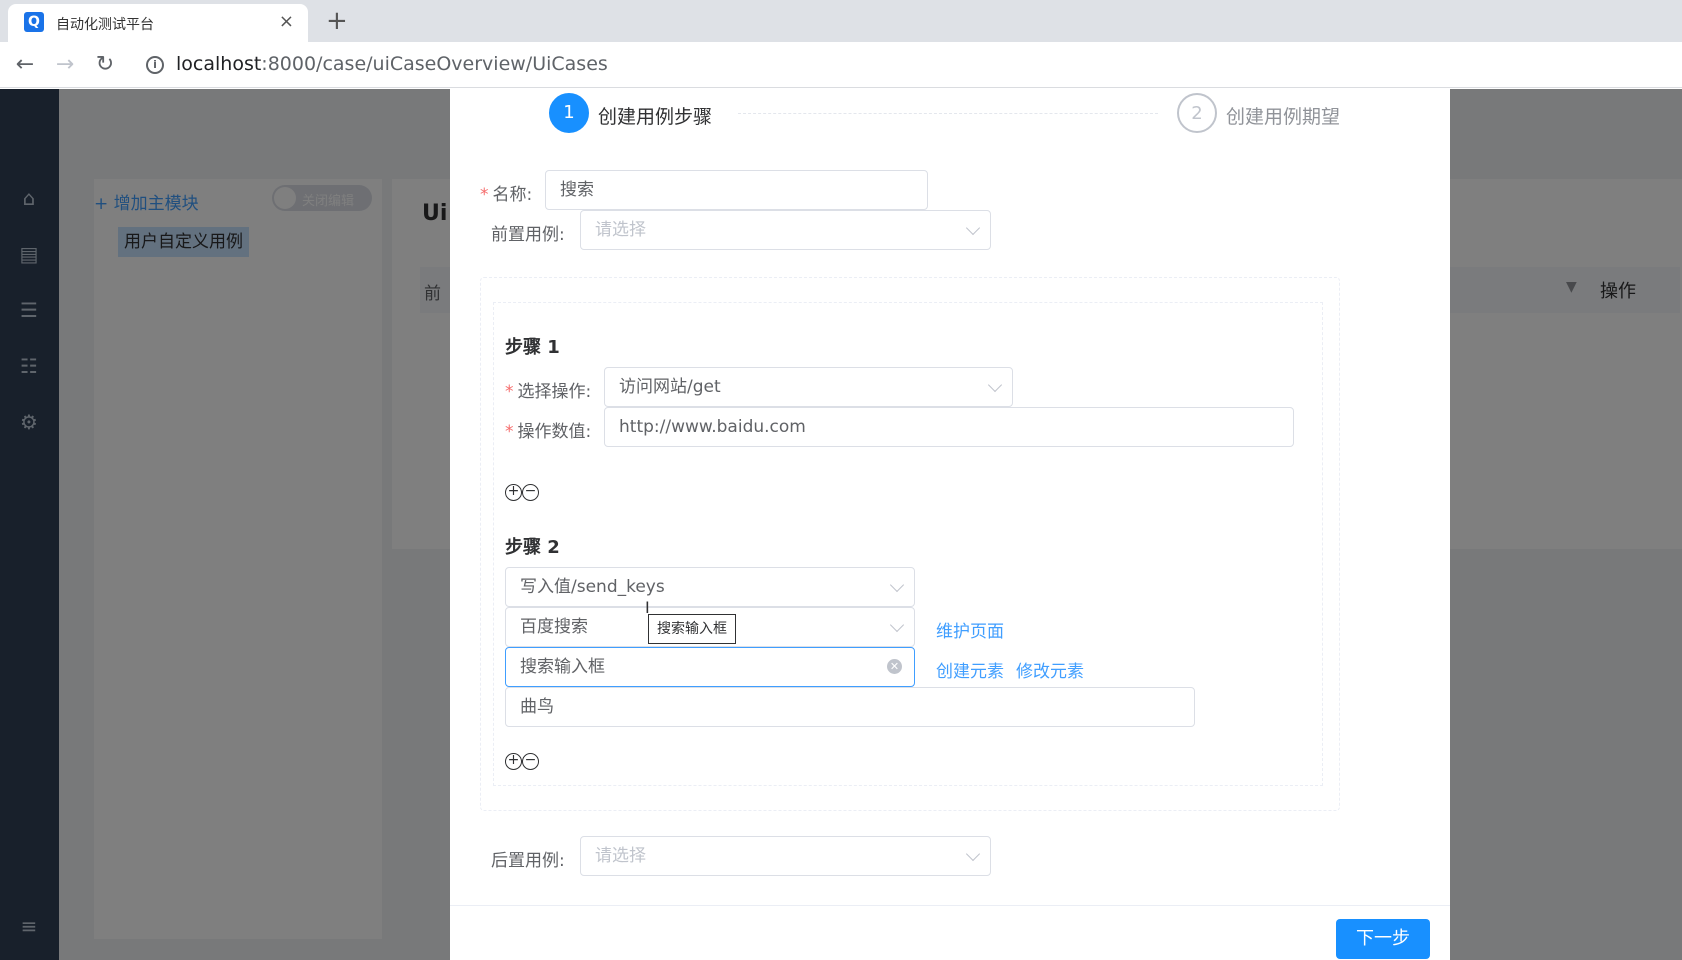 This screenshot has width=1682, height=960. I want to click on back-icon: ←, so click(25, 65).